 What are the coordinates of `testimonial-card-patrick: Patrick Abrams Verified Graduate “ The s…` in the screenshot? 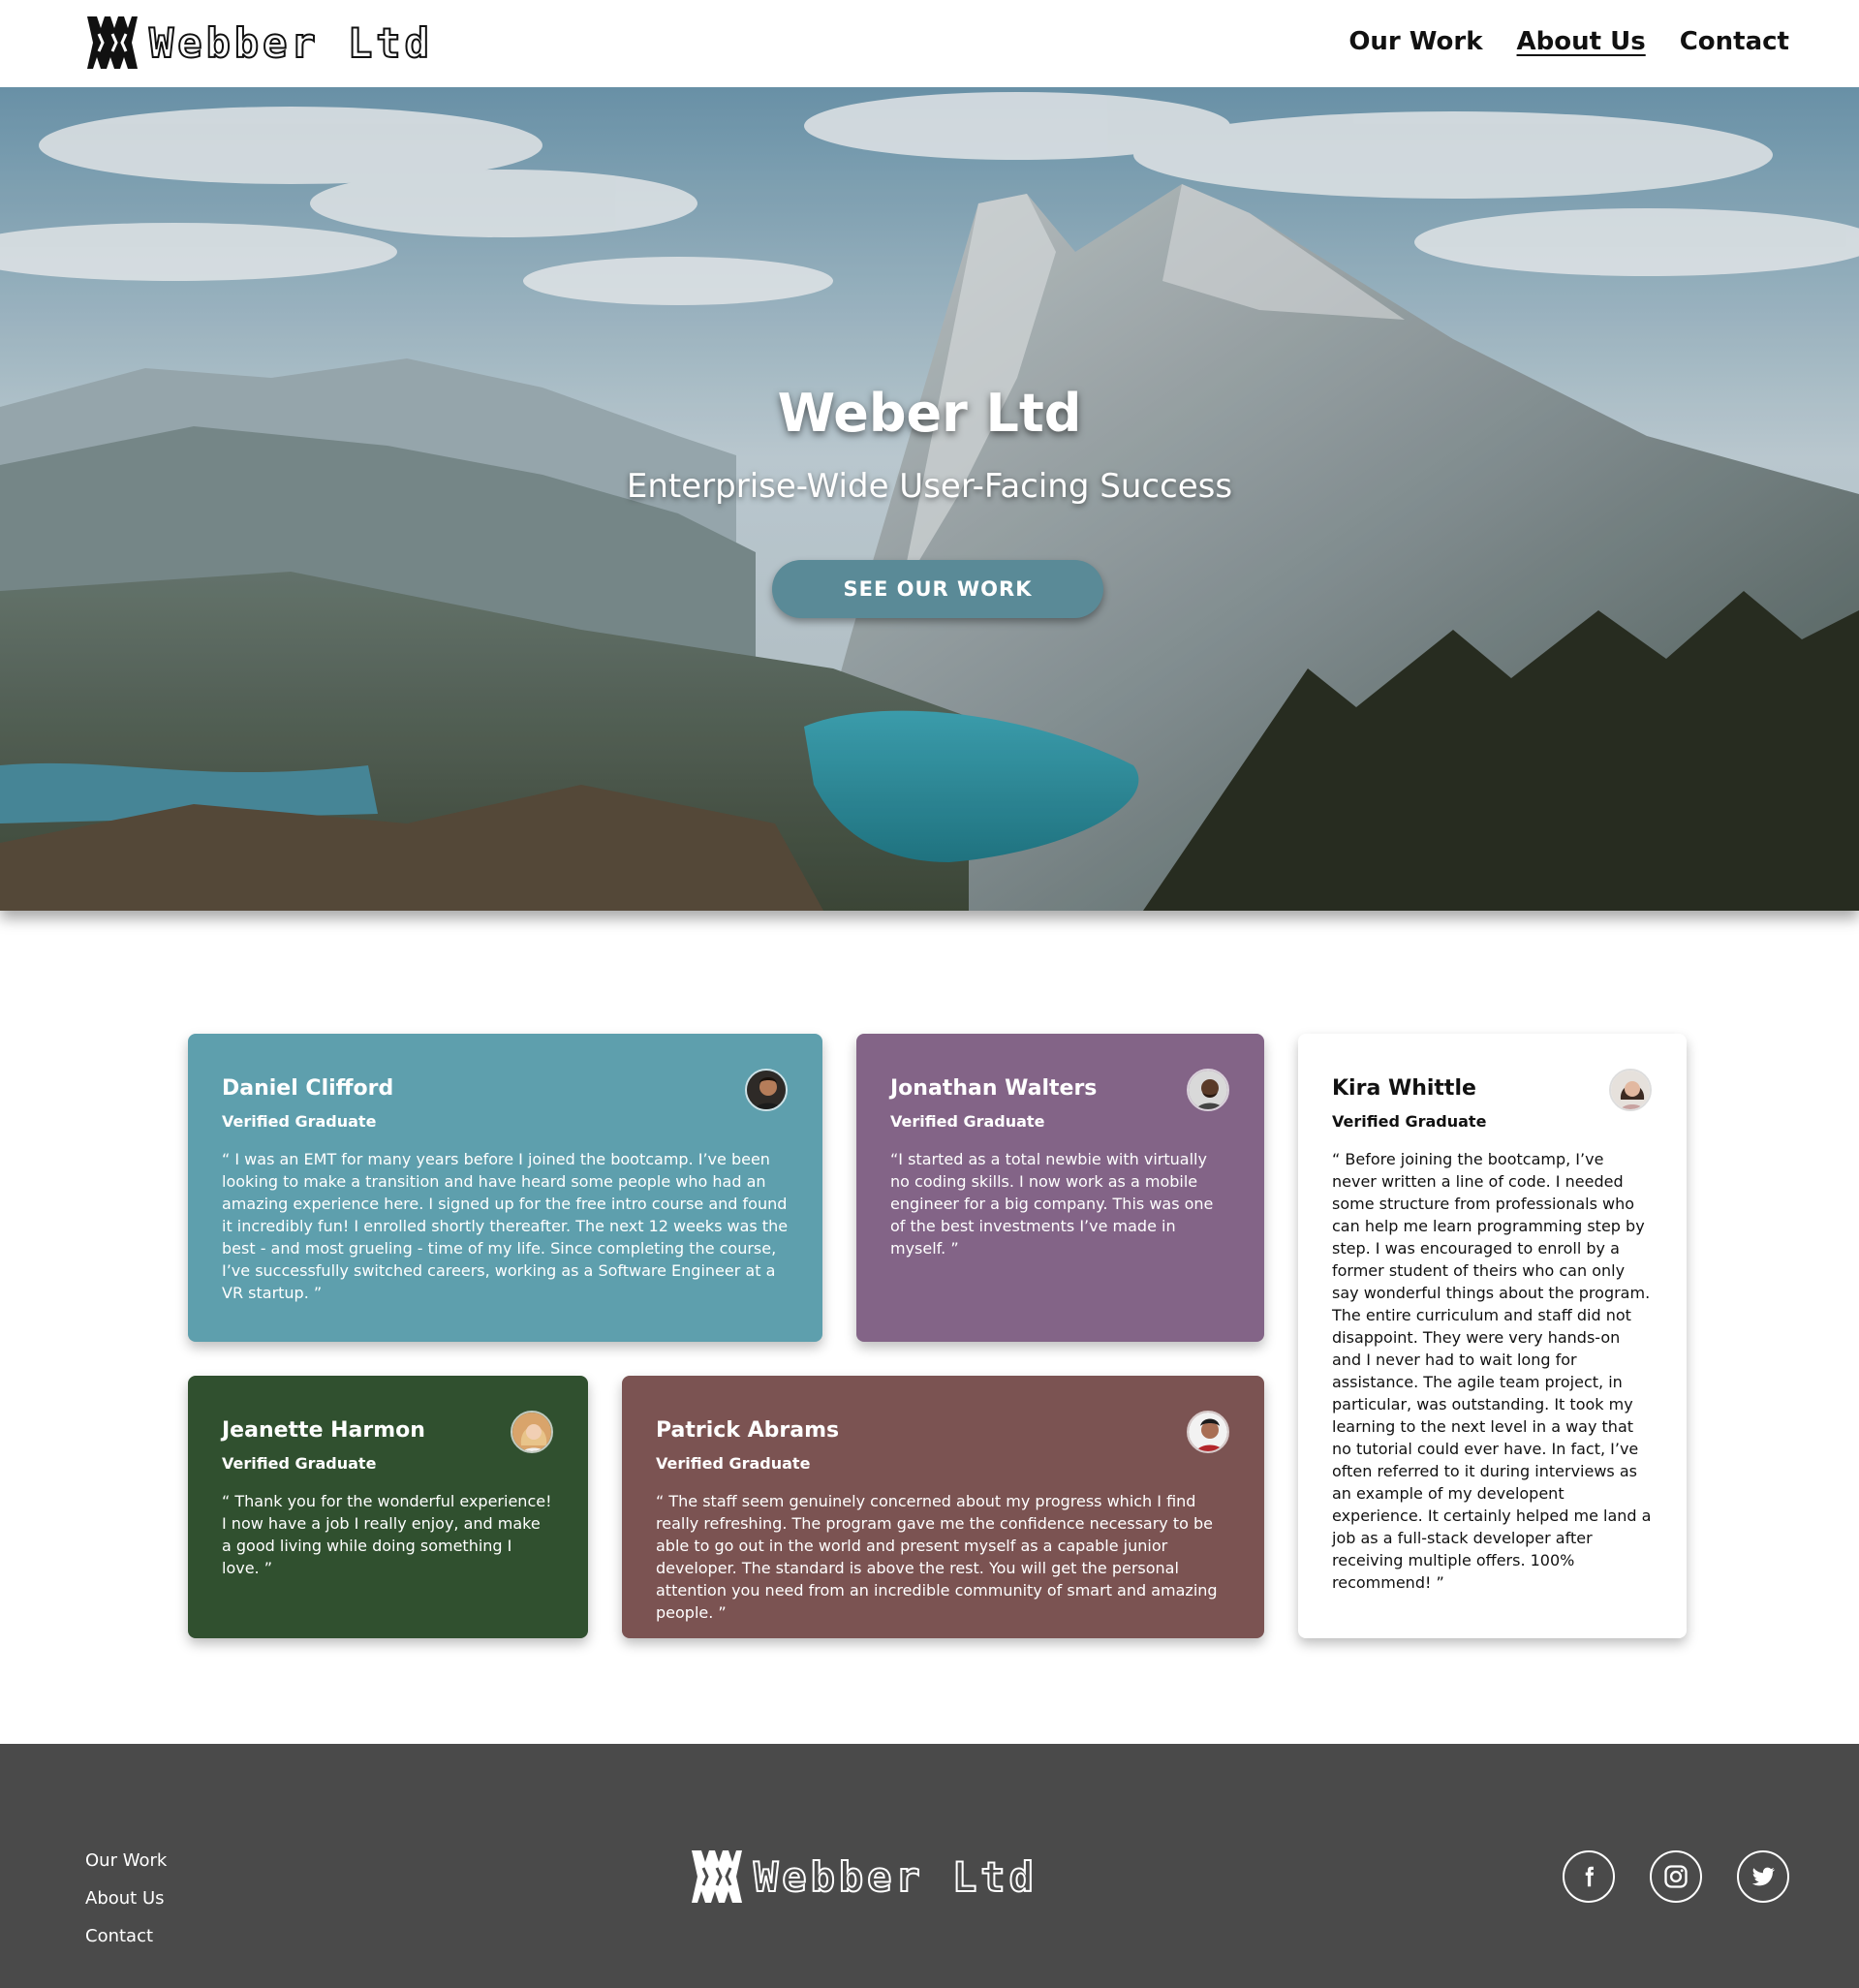 It's located at (943, 1507).